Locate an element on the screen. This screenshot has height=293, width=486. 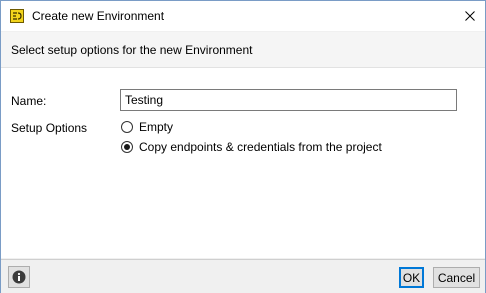
window-title: Create new Environment is located at coordinates (98, 16).